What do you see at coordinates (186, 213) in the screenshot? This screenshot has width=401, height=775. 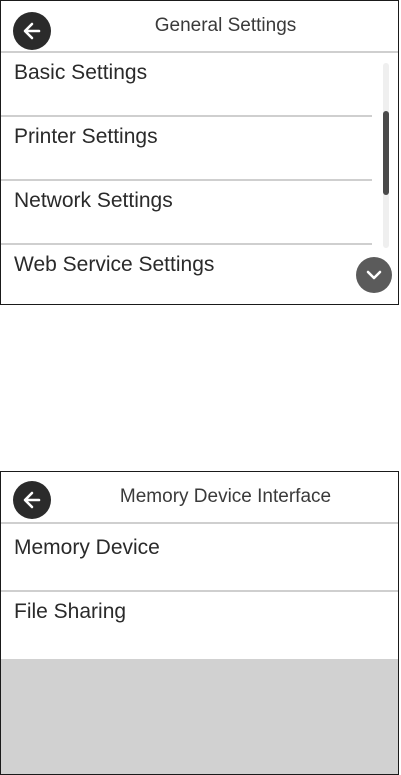 I see `menu-item-network-settings: Network Settings` at bounding box center [186, 213].